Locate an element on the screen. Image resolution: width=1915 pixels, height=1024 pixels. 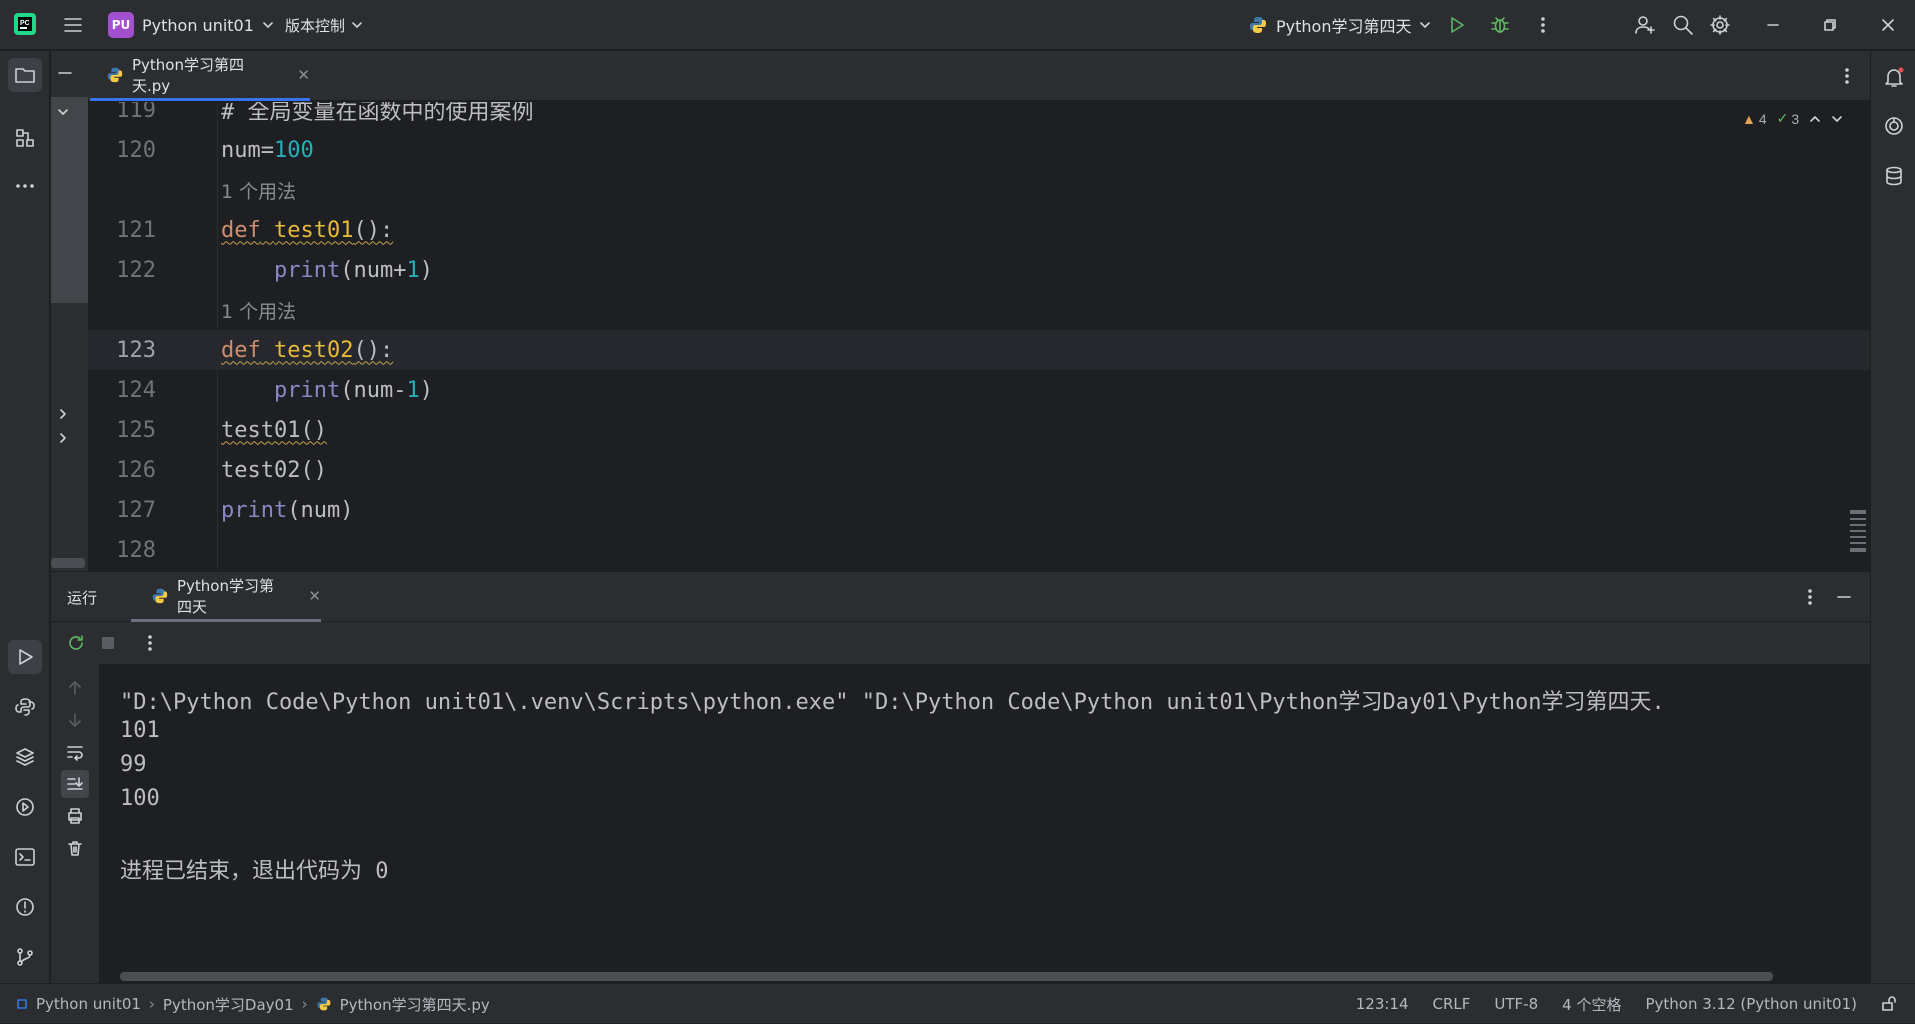
breadcrumb-file: Python学习第四天.py is located at coordinates (415, 1004).